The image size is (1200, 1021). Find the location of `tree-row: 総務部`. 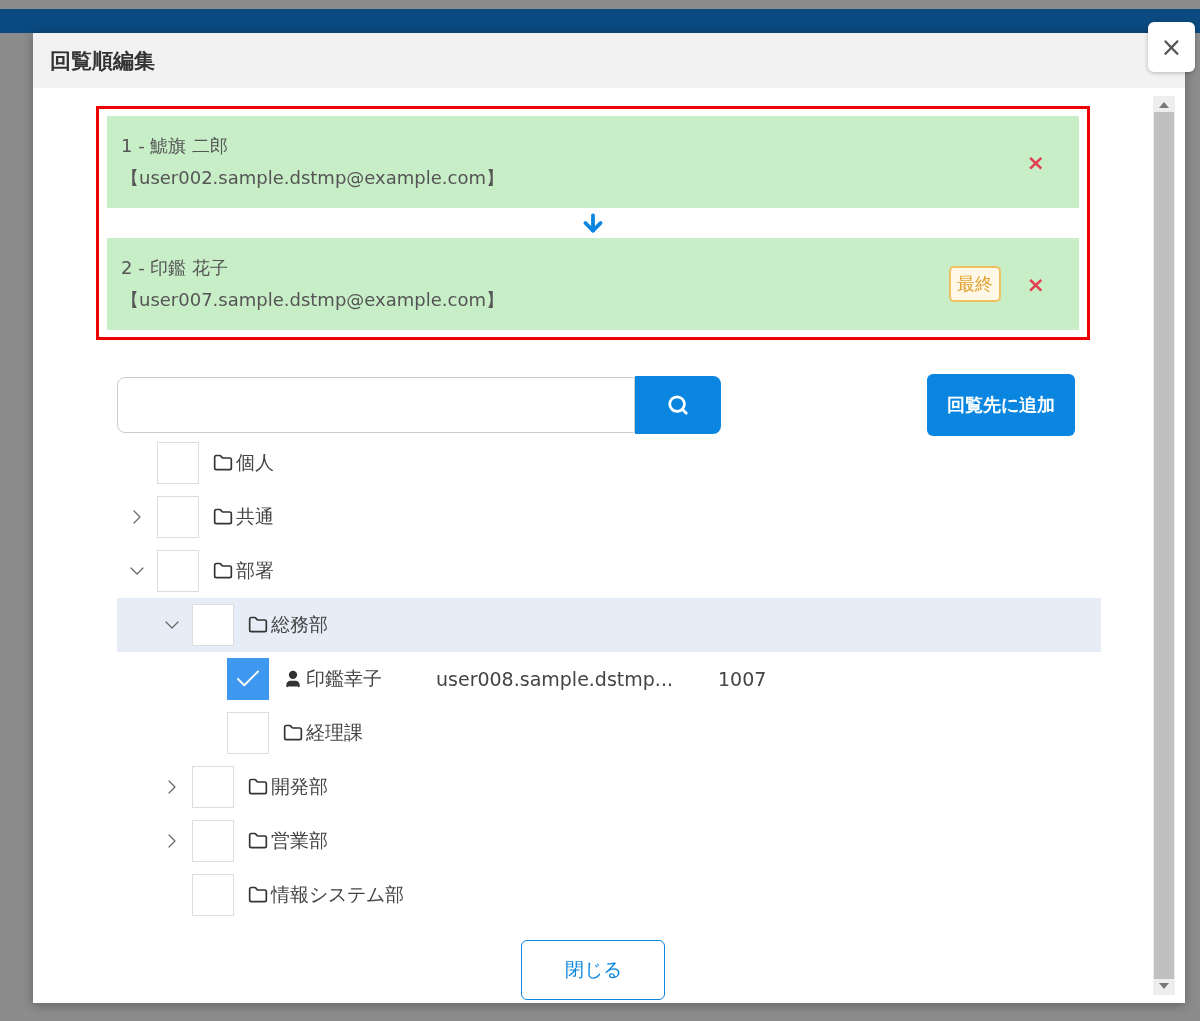

tree-row: 総務部 is located at coordinates (609, 625).